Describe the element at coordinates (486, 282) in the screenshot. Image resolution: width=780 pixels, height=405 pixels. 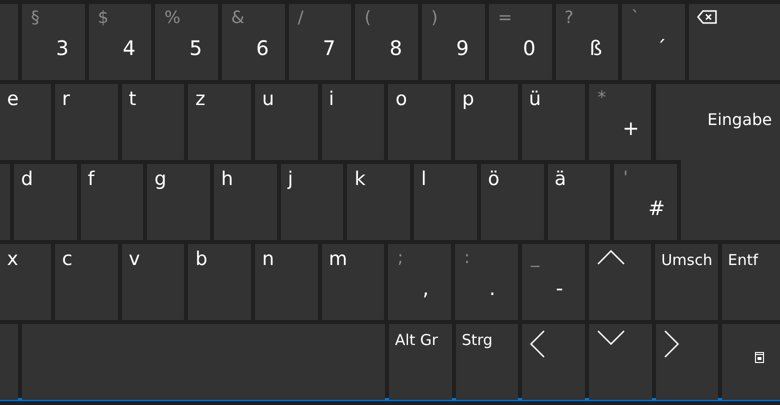
I see `key: : .` at that location.